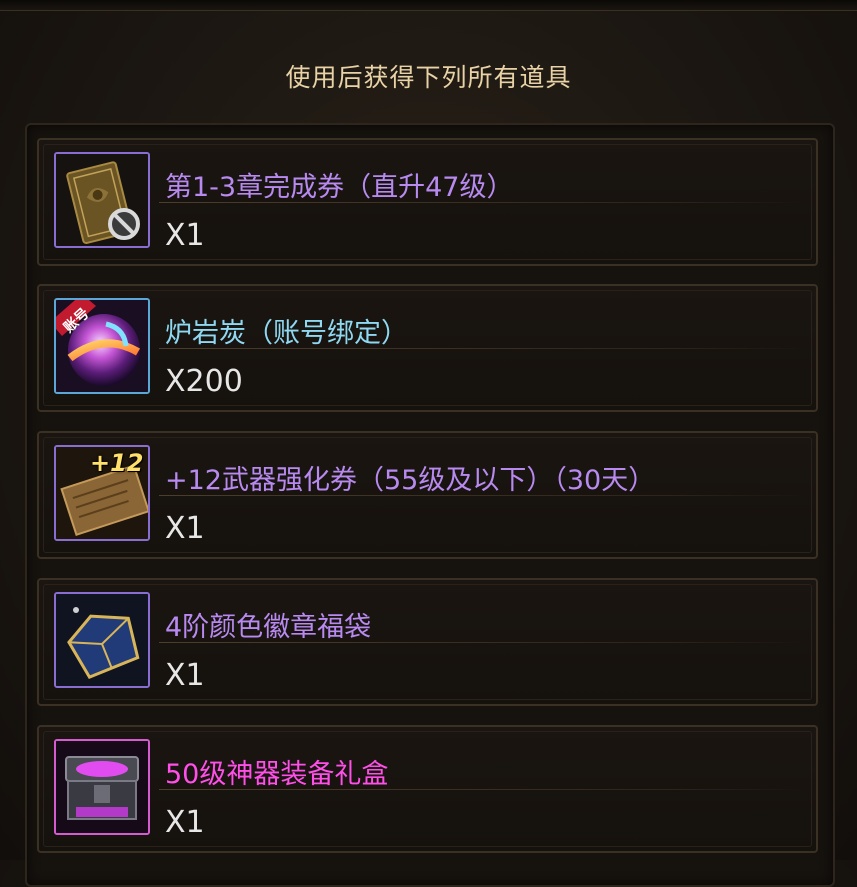 The width and height of the screenshot is (857, 887). What do you see at coordinates (102, 787) in the screenshot?
I see `gift-box-icon` at bounding box center [102, 787].